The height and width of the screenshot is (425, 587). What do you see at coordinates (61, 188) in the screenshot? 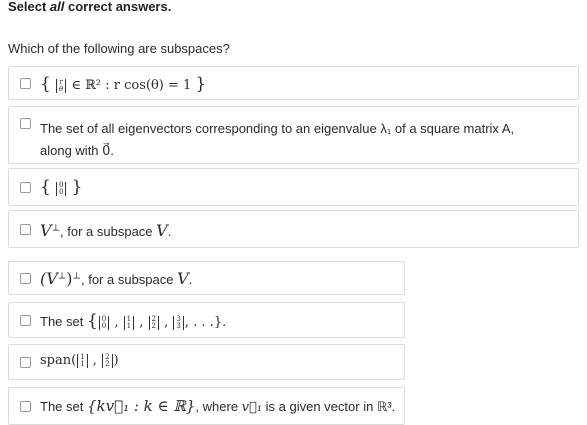
I see `zero-vector: 00` at bounding box center [61, 188].